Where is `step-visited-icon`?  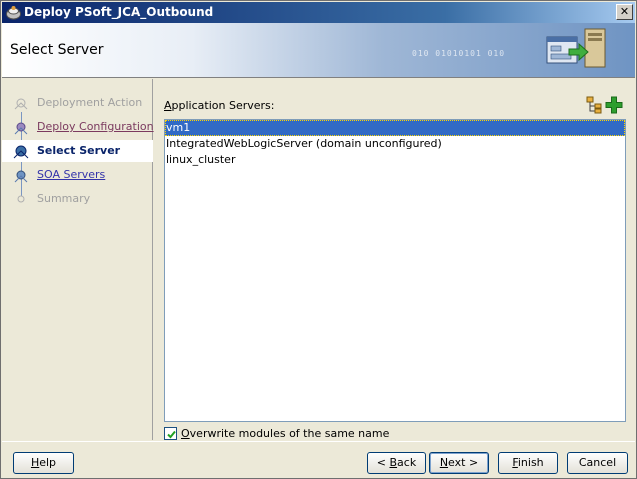 step-visited-icon is located at coordinates (22, 127).